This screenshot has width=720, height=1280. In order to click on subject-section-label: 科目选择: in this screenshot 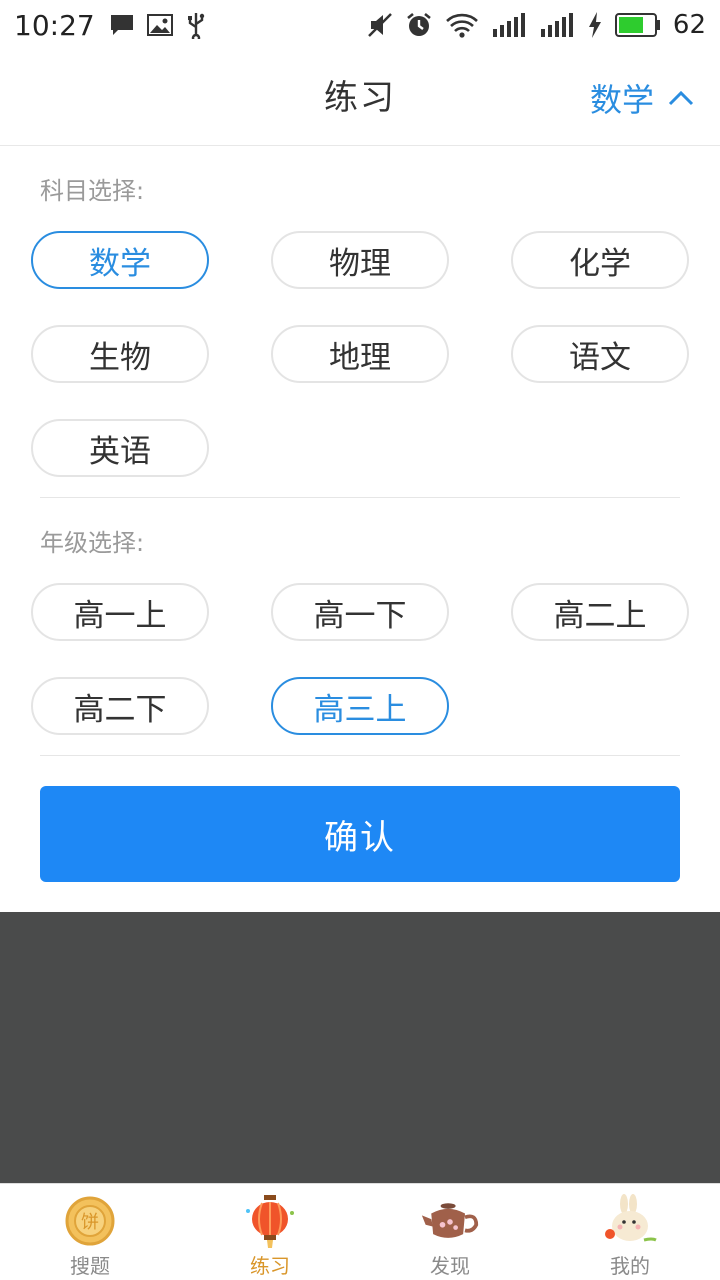, I will do `click(92, 191)`.